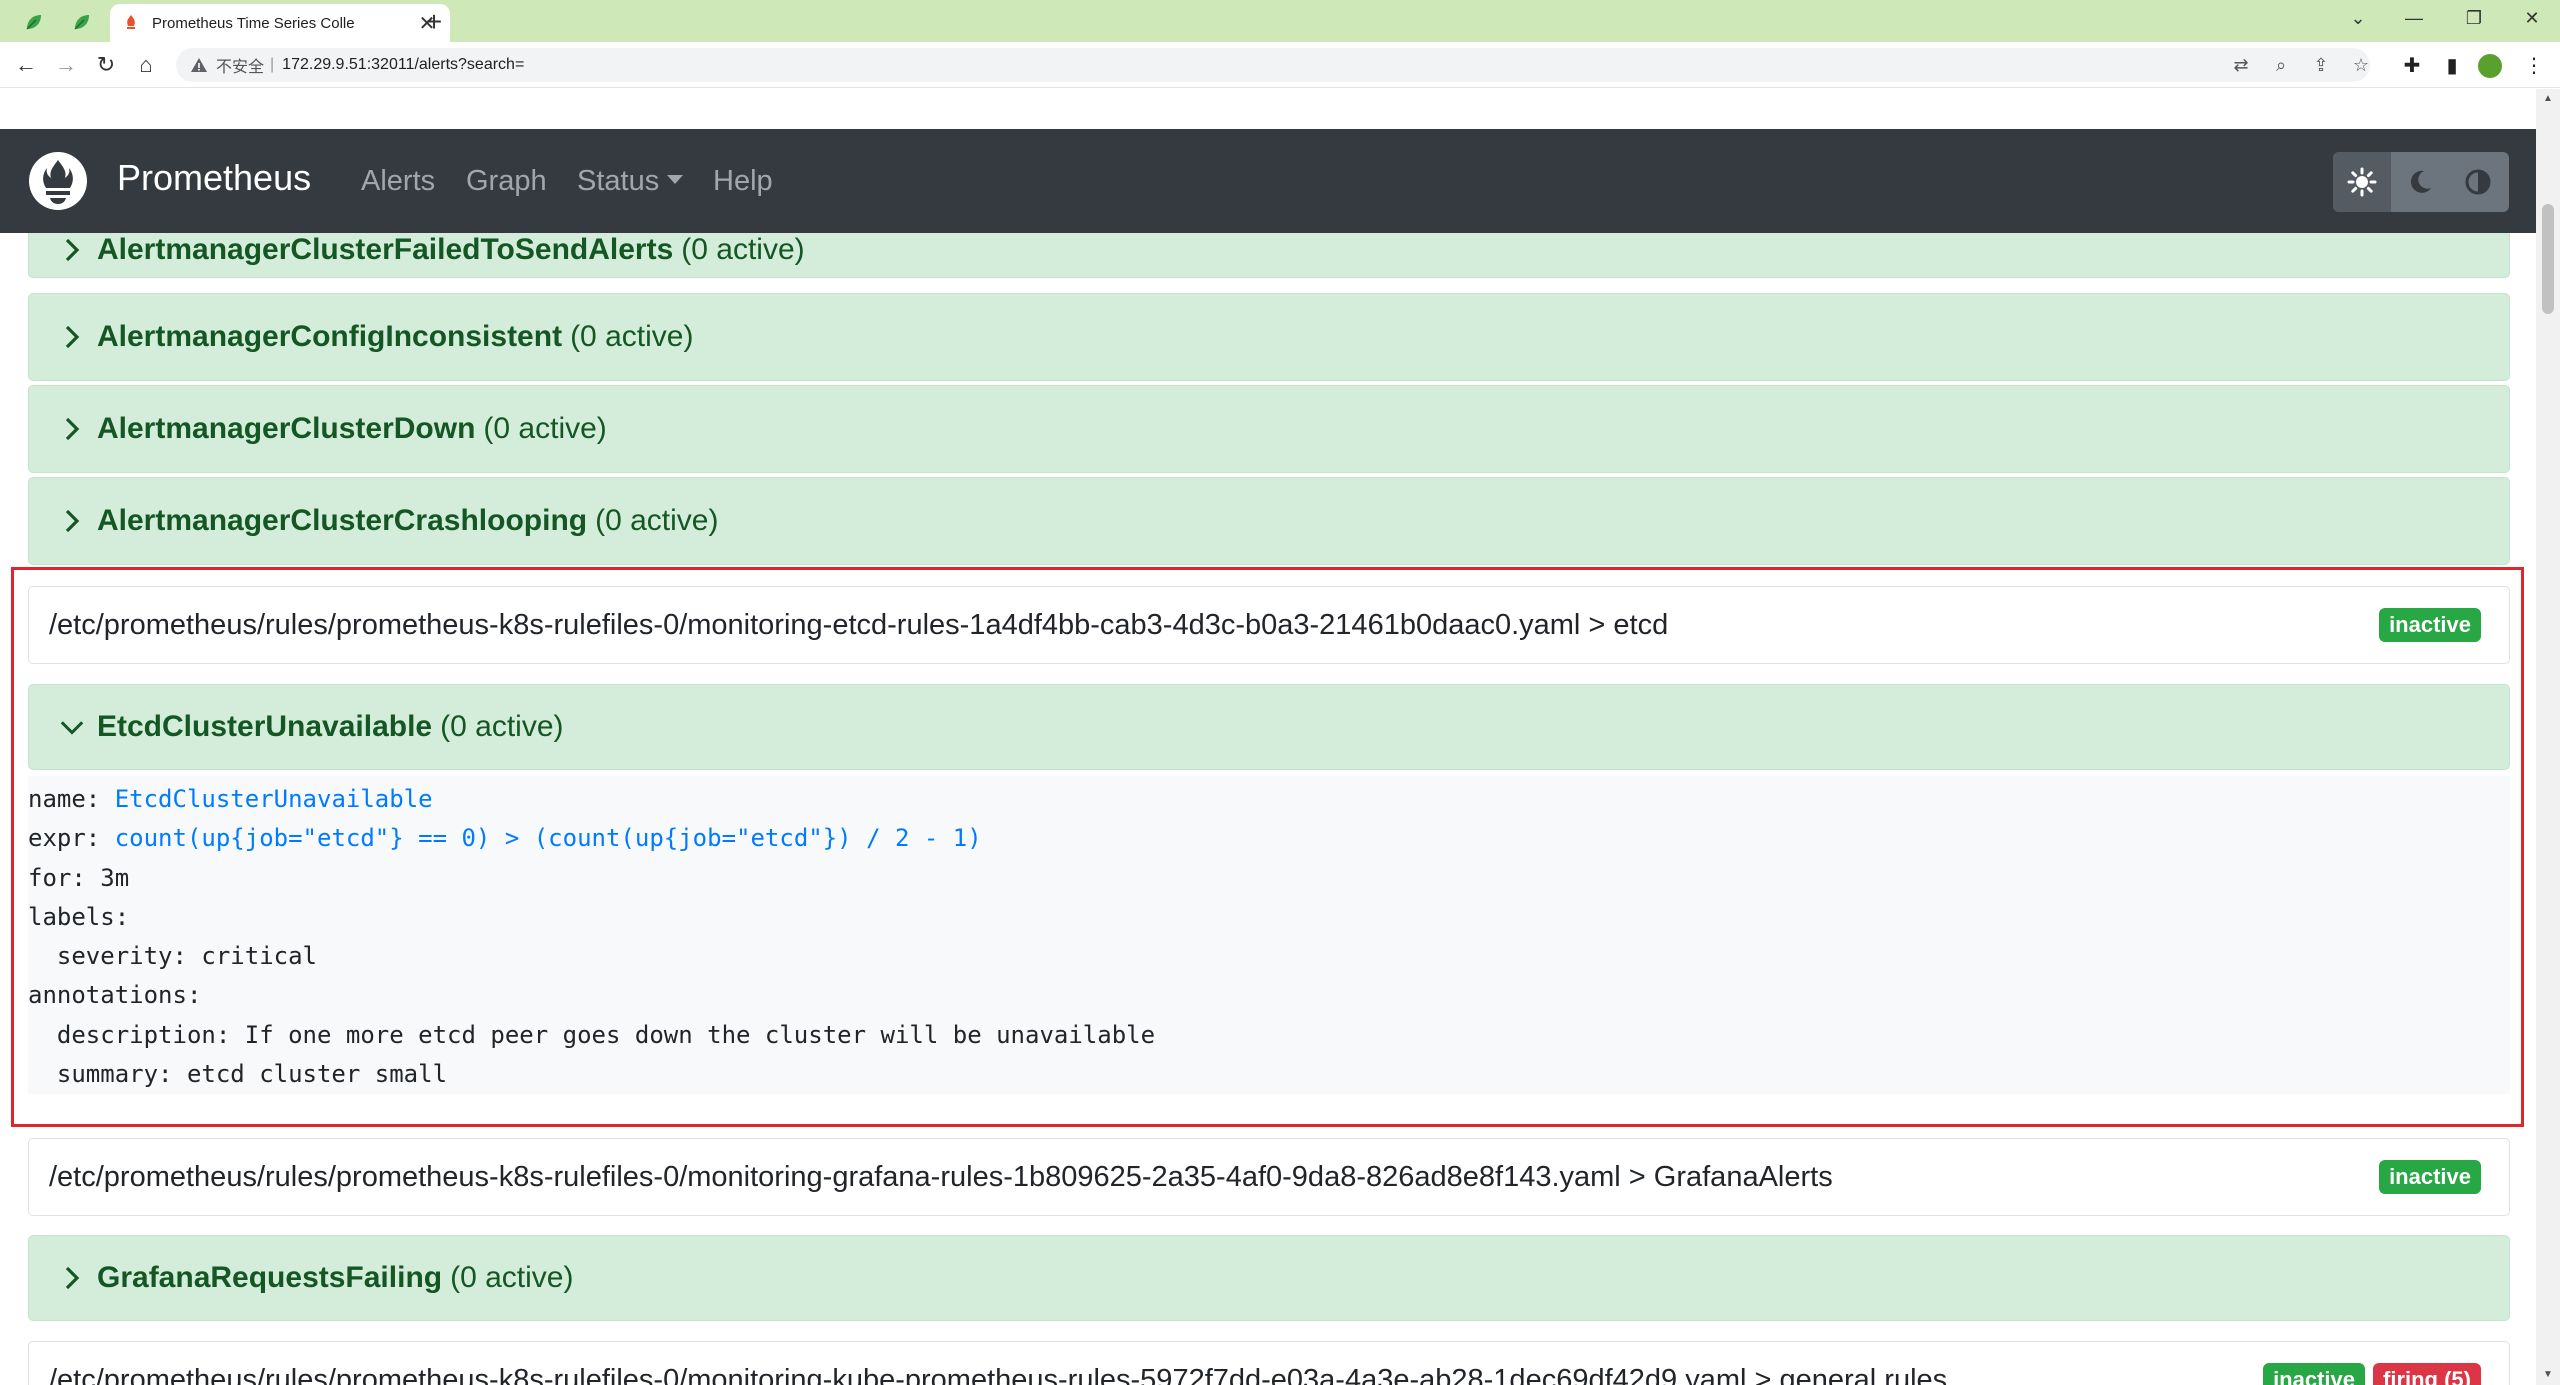 Image resolution: width=2560 pixels, height=1385 pixels. I want to click on scroll-down-icon: ▼, so click(2548, 1375).